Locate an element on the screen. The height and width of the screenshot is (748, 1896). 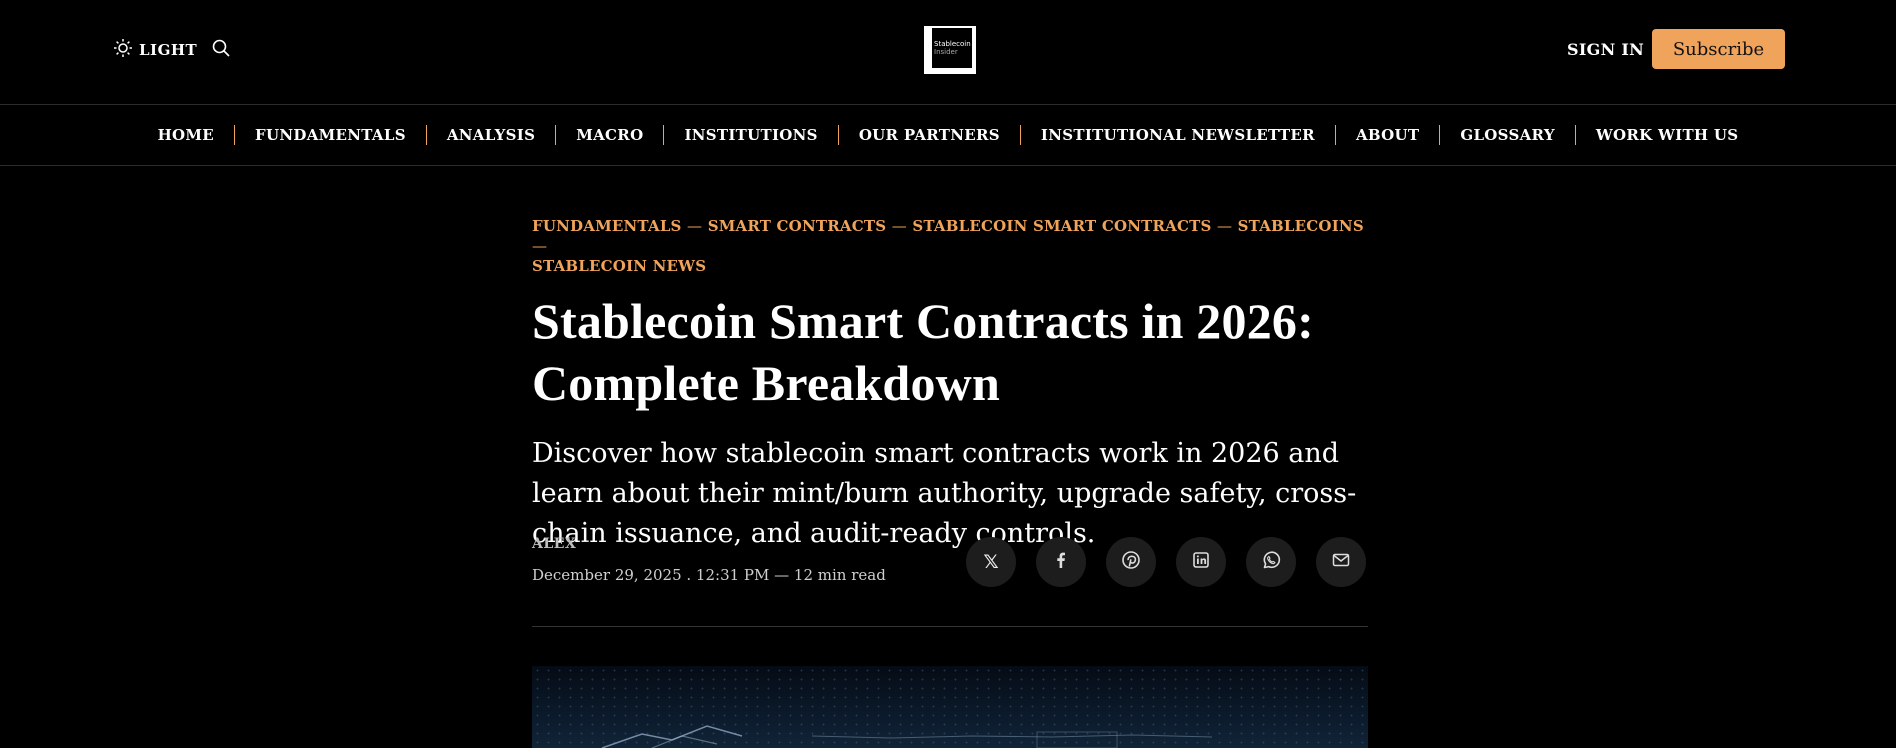
linkedin-icon is located at coordinates (1201, 562).